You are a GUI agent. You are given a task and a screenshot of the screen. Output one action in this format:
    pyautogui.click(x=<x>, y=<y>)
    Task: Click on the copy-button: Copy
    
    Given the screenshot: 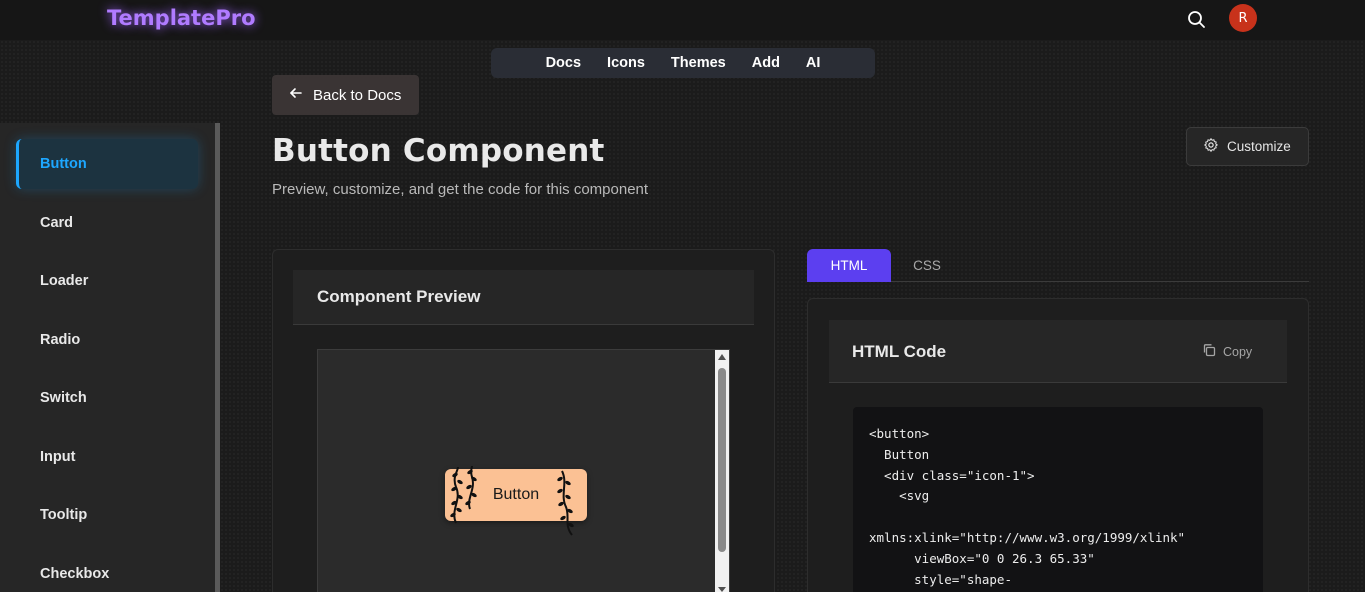 What is the action you would take?
    pyautogui.click(x=1227, y=351)
    